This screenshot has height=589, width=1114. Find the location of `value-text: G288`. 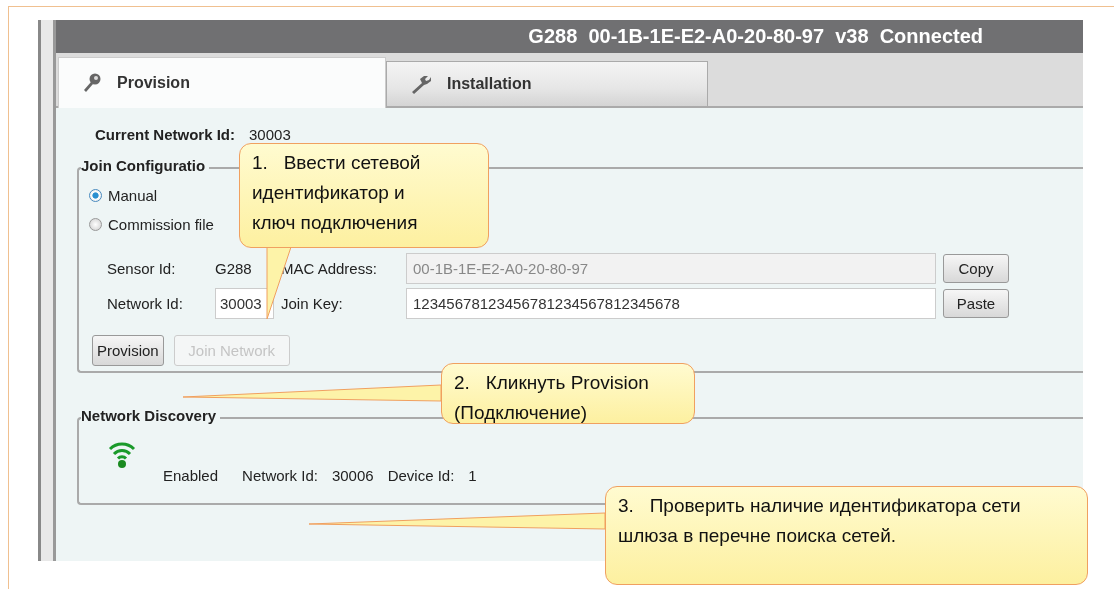

value-text: G288 is located at coordinates (234, 268).